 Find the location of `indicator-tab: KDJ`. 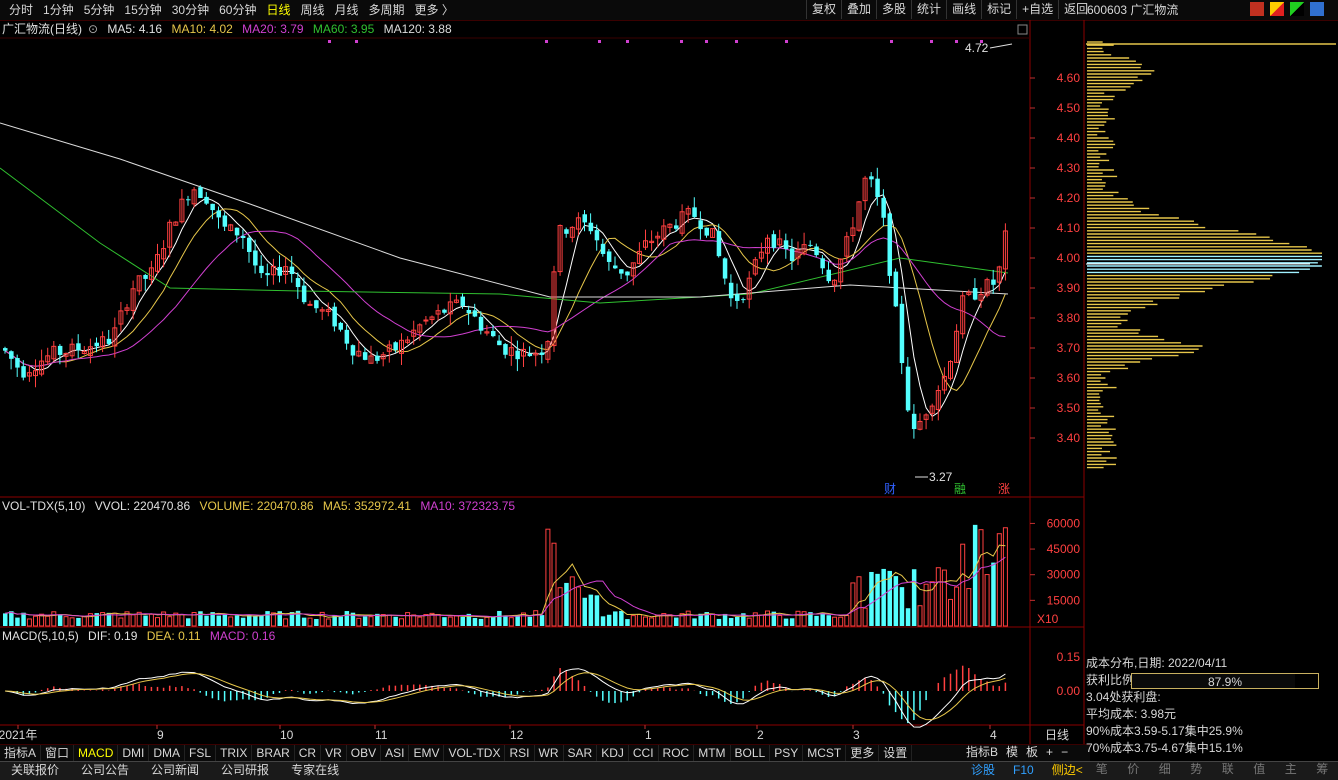

indicator-tab: KDJ is located at coordinates (613, 753).